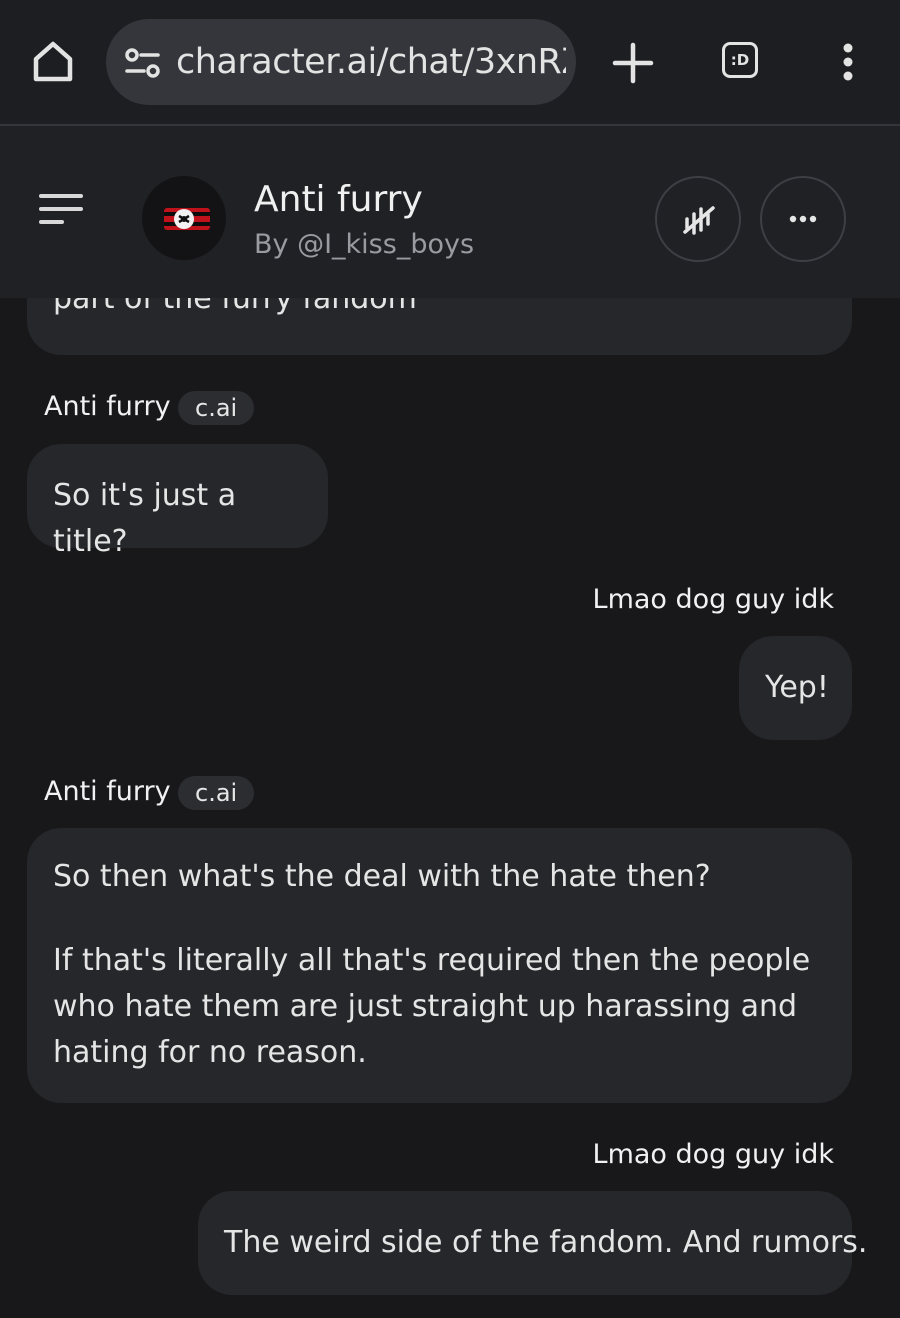 The height and width of the screenshot is (1318, 900). I want to click on message-text: Yep!, so click(797, 687).